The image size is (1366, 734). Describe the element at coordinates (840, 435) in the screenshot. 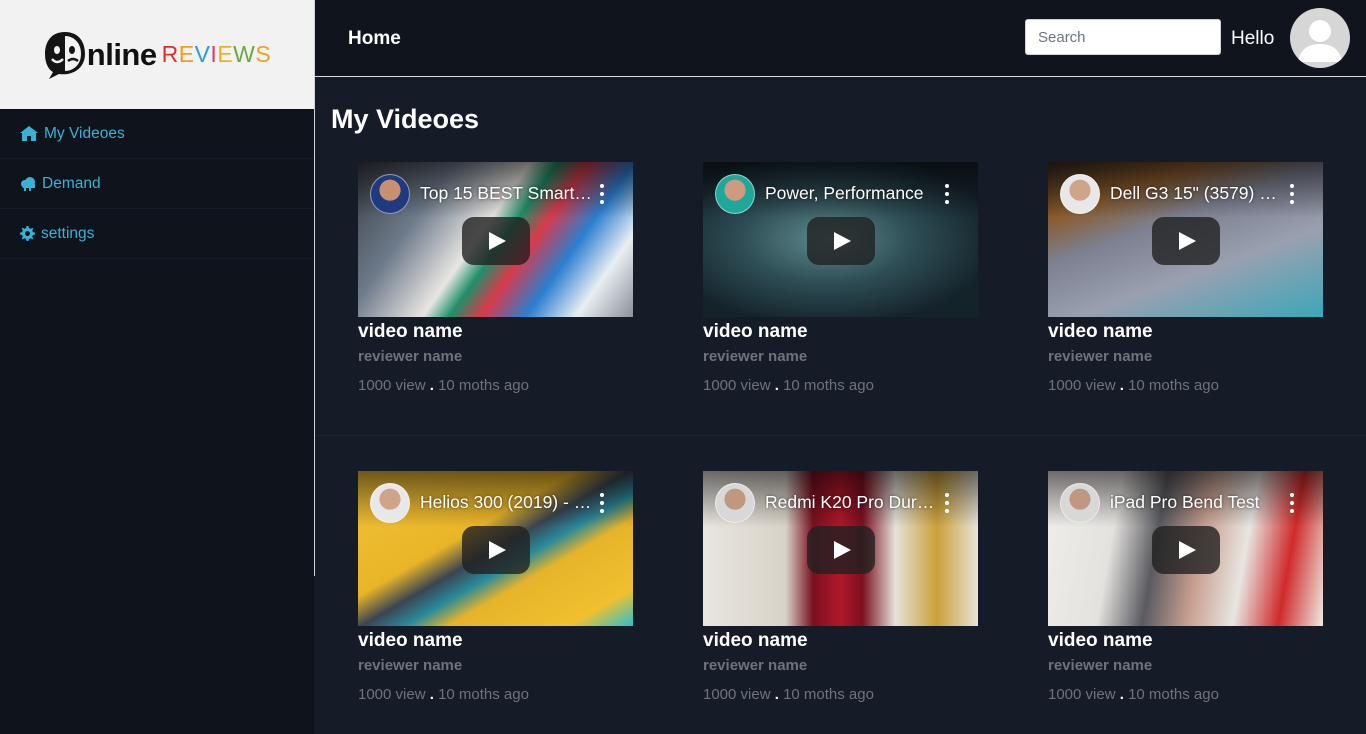

I see `row-divider` at that location.